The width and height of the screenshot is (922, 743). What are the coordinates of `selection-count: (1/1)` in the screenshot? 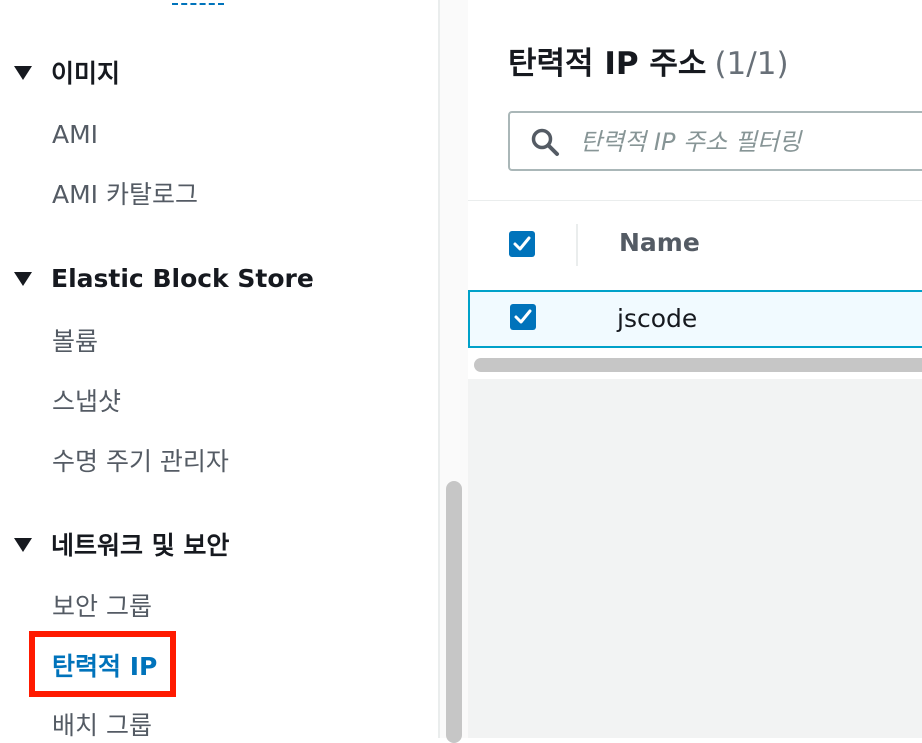 It's located at (751, 64).